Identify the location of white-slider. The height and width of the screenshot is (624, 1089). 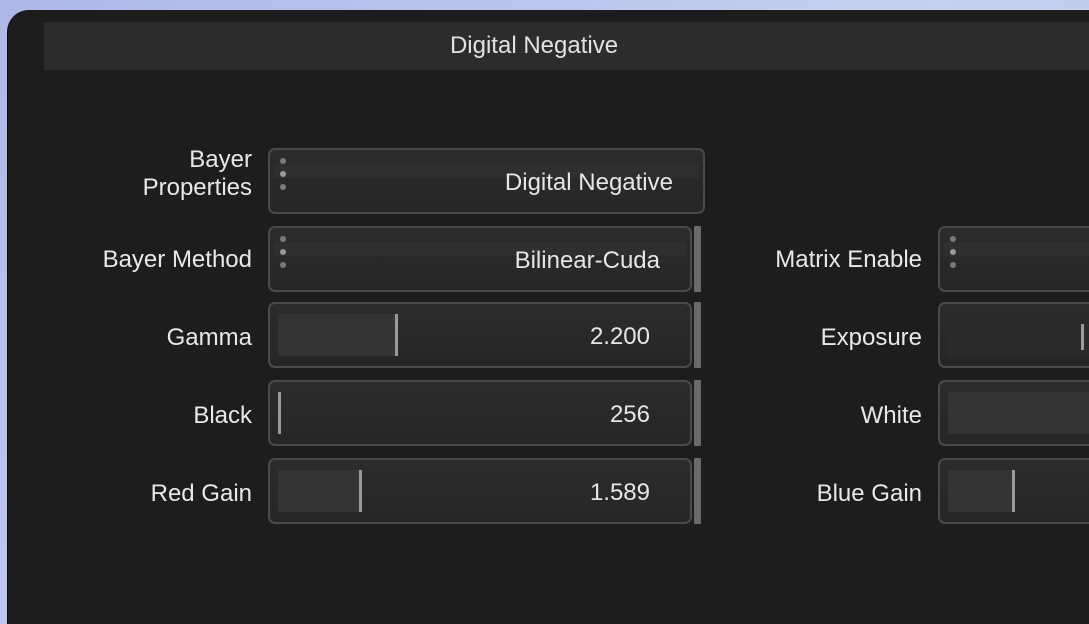
(1013, 413).